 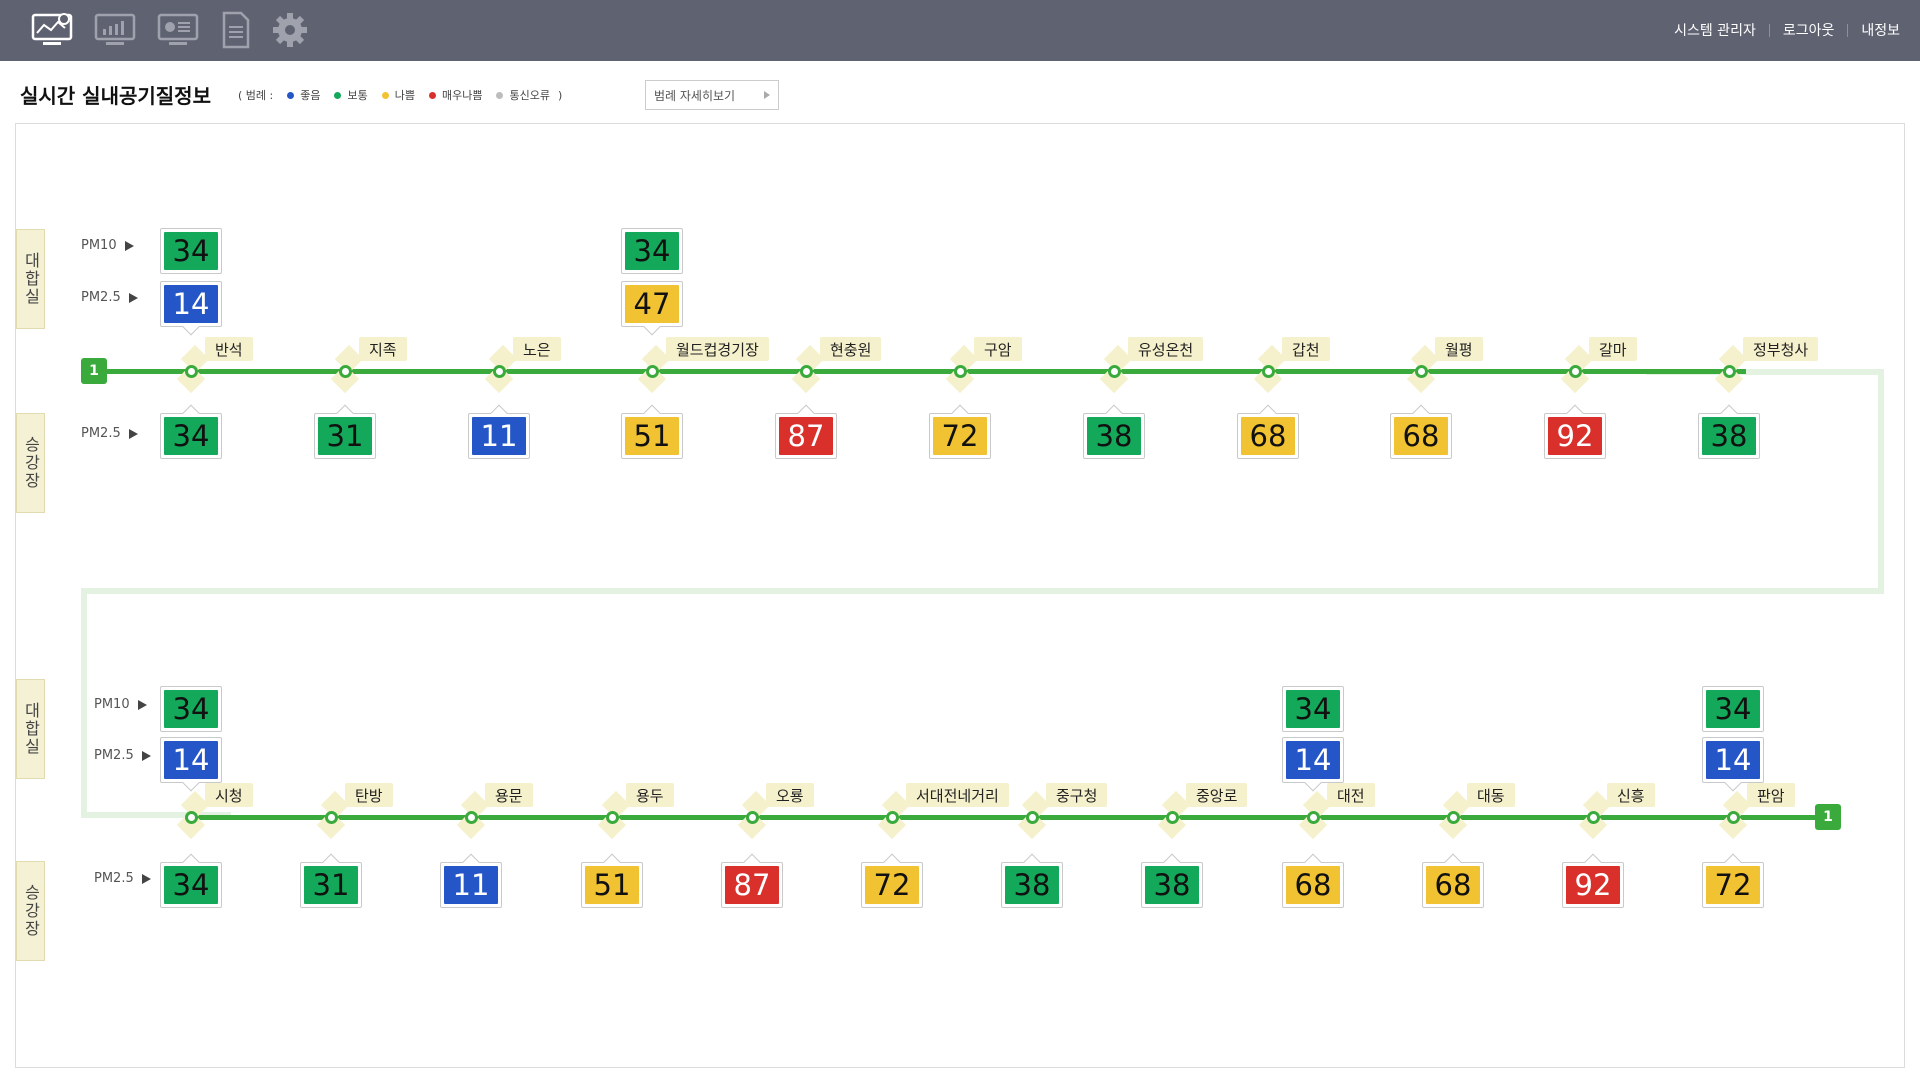 What do you see at coordinates (892, 885) in the screenshot?
I see `platform-pm25-value-box-value: 72` at bounding box center [892, 885].